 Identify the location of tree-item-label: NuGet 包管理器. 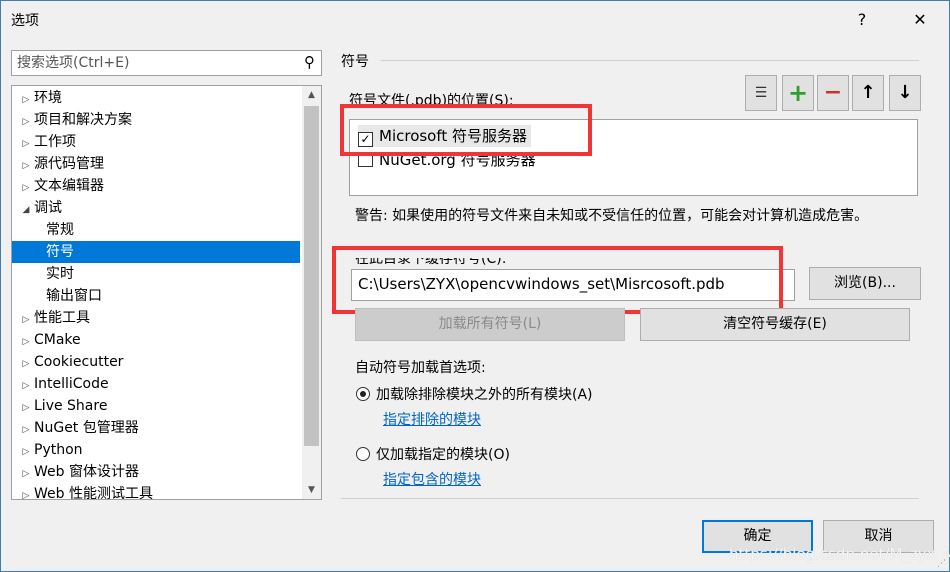
(86, 428).